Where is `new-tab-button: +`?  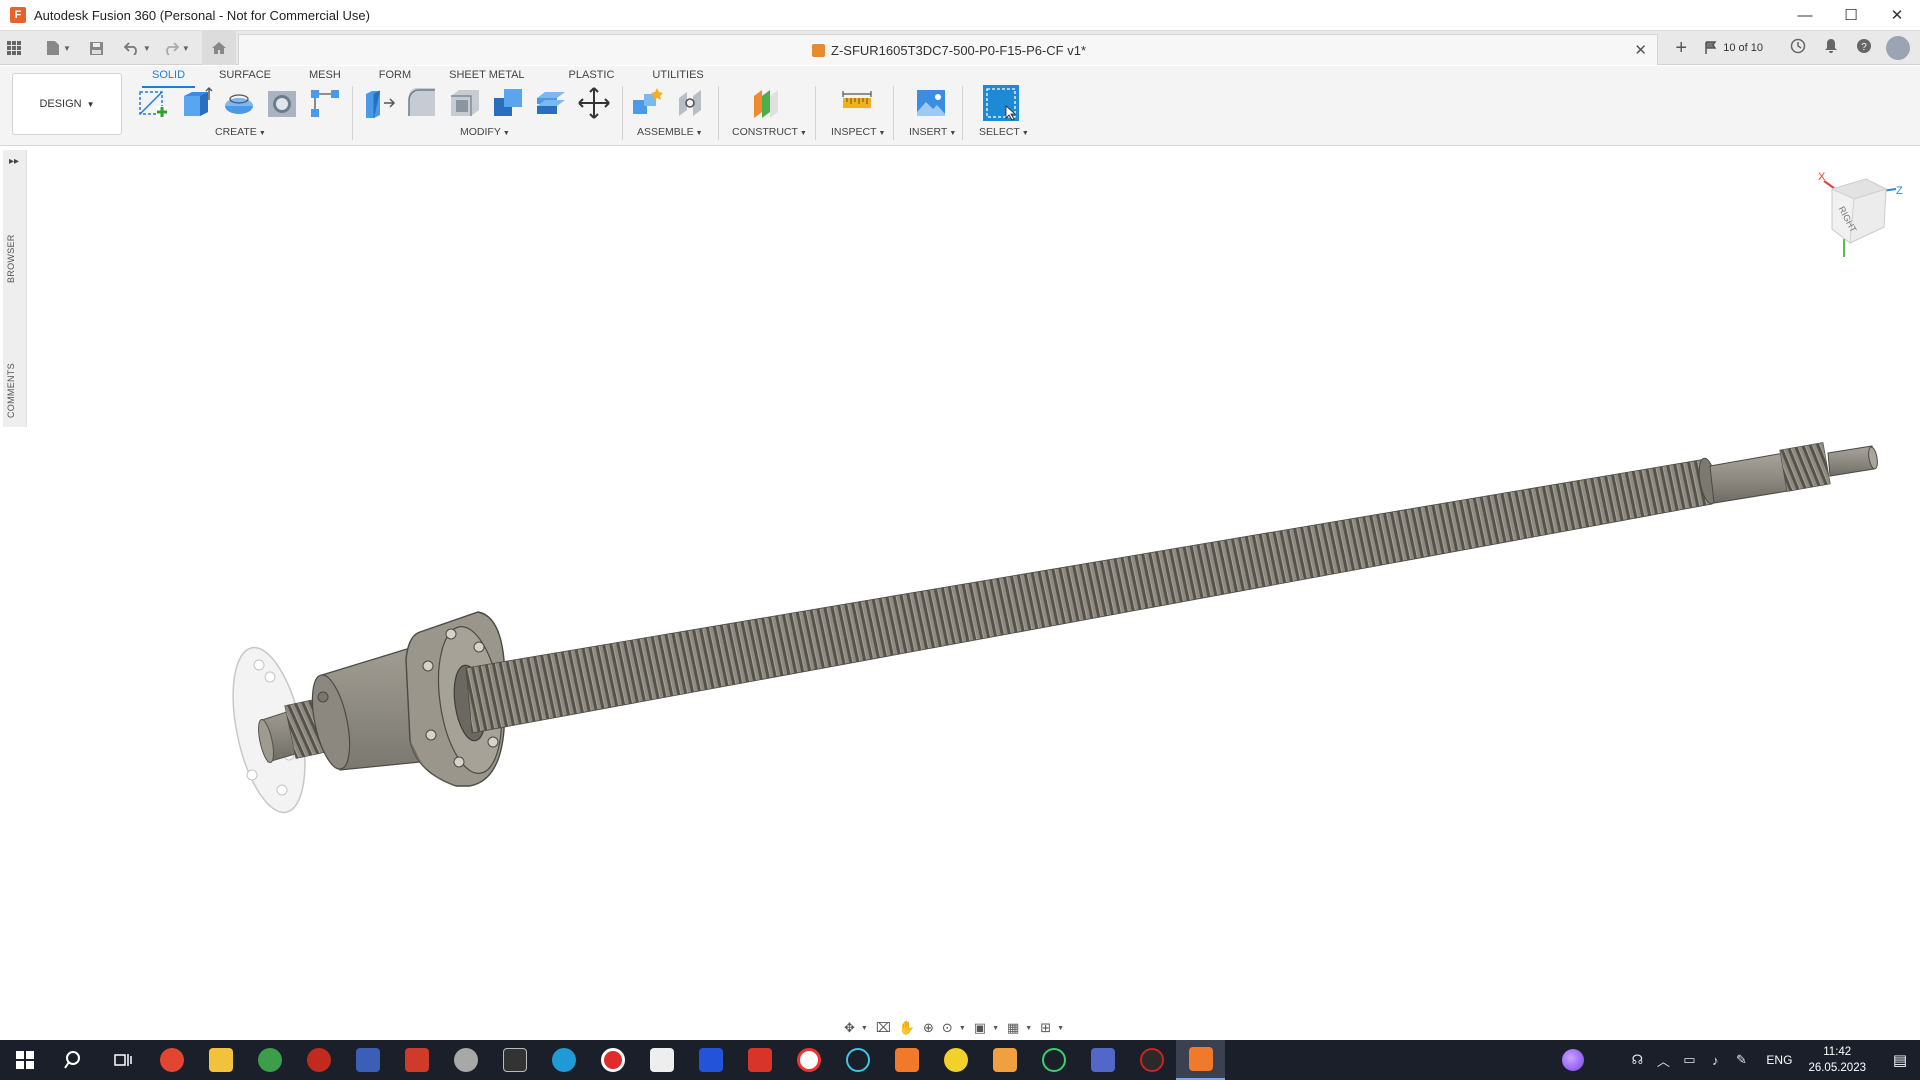
new-tab-button: + is located at coordinates (1681, 48).